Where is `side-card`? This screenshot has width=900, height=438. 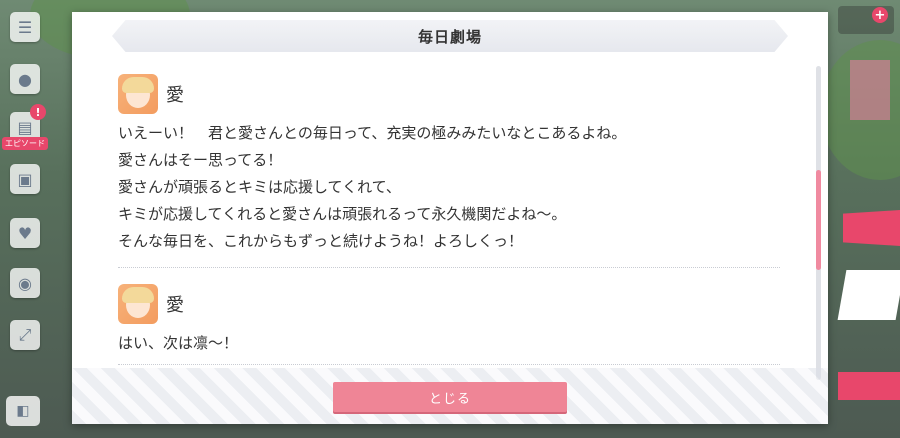
side-card is located at coordinates (868, 295).